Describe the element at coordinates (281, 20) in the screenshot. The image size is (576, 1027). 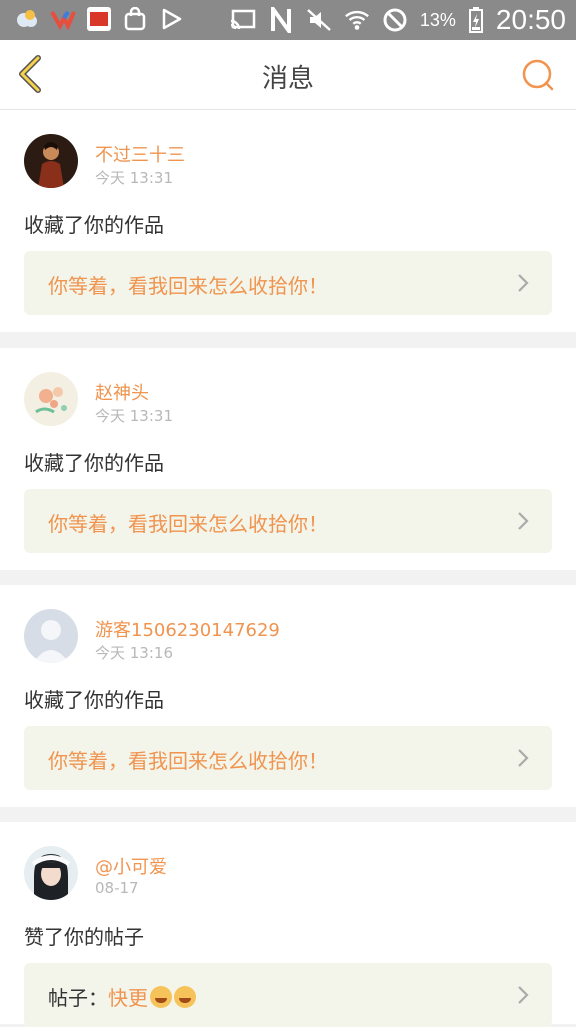
I see `nfc-icon` at that location.